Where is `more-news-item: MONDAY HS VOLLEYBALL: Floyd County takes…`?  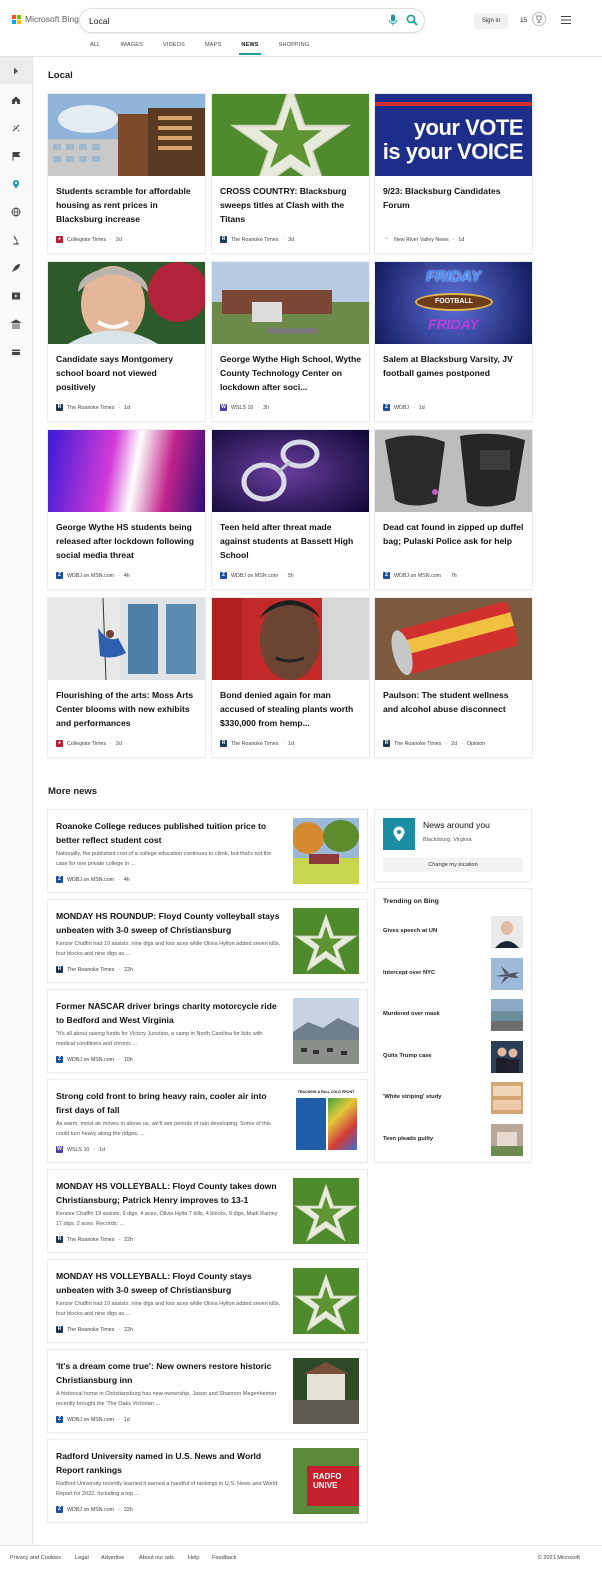 more-news-item: MONDAY HS VOLLEYBALL: Floyd County takes… is located at coordinates (207, 1211).